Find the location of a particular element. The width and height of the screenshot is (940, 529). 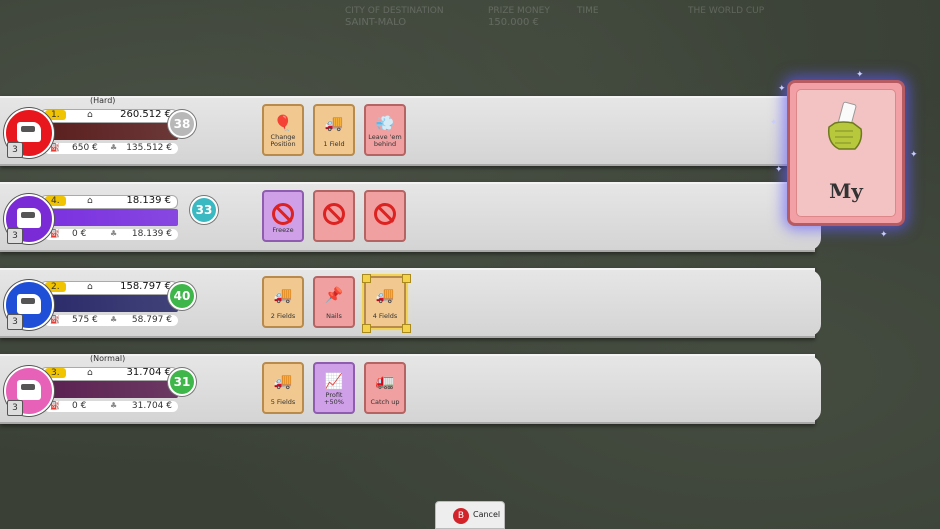

sub-left-value: 650 € is located at coordinates (85, 148).